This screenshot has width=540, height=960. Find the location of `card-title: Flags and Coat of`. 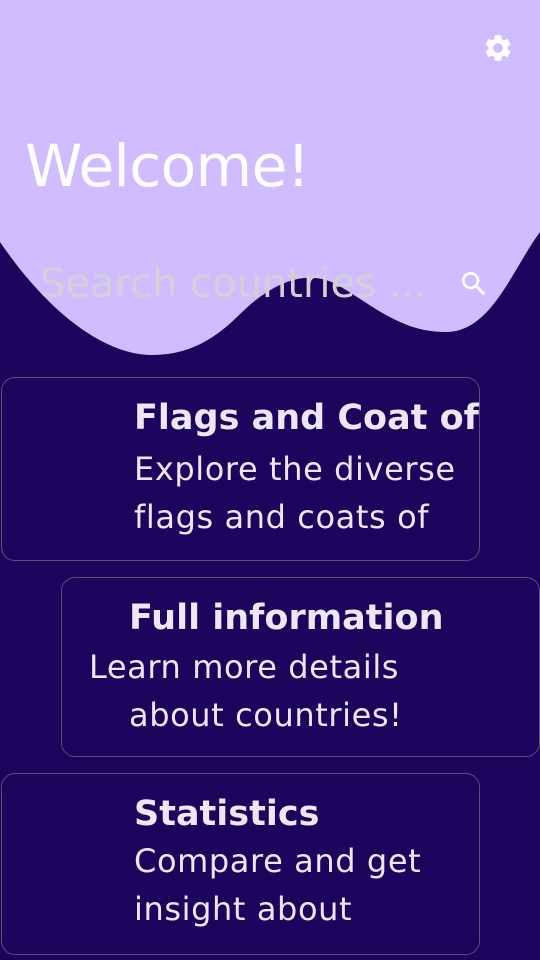

card-title: Flags and Coat of is located at coordinates (306, 418).